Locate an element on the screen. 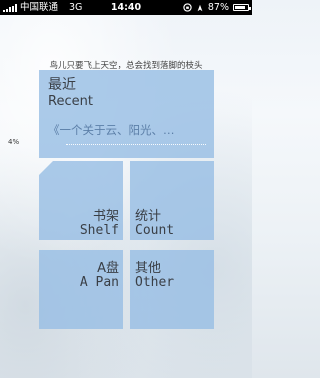 The width and height of the screenshot is (320, 378). other-label-zh: 其他 is located at coordinates (148, 268).